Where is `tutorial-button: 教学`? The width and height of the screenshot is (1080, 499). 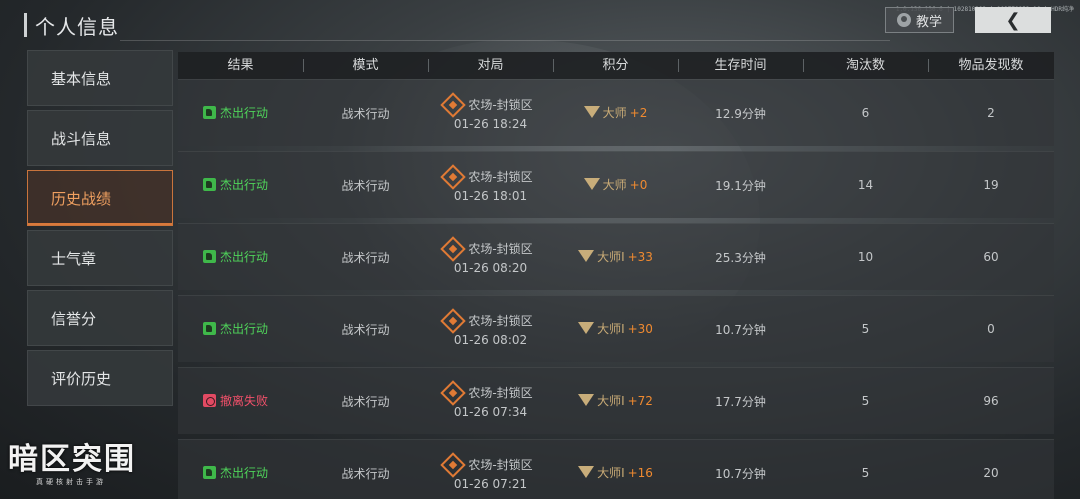 tutorial-button: 教学 is located at coordinates (919, 20).